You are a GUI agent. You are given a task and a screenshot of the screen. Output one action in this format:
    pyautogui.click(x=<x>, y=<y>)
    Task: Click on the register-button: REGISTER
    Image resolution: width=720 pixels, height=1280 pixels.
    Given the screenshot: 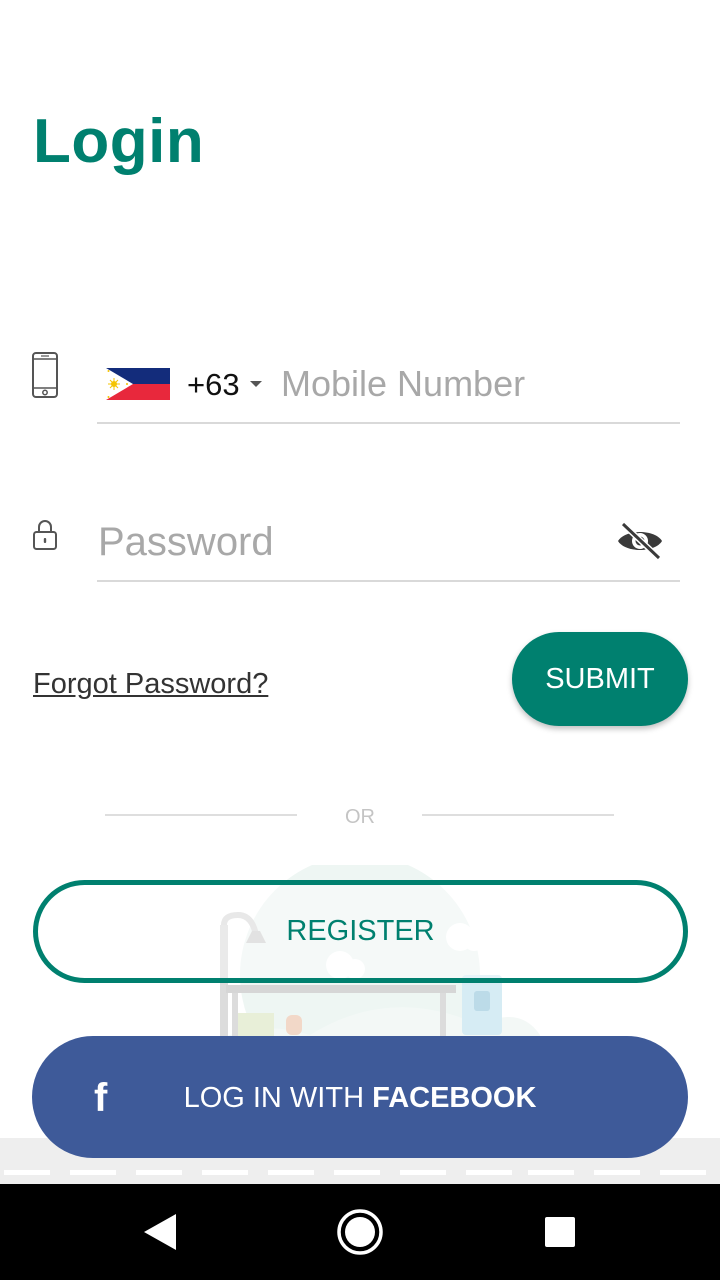 What is the action you would take?
    pyautogui.click(x=360, y=931)
    